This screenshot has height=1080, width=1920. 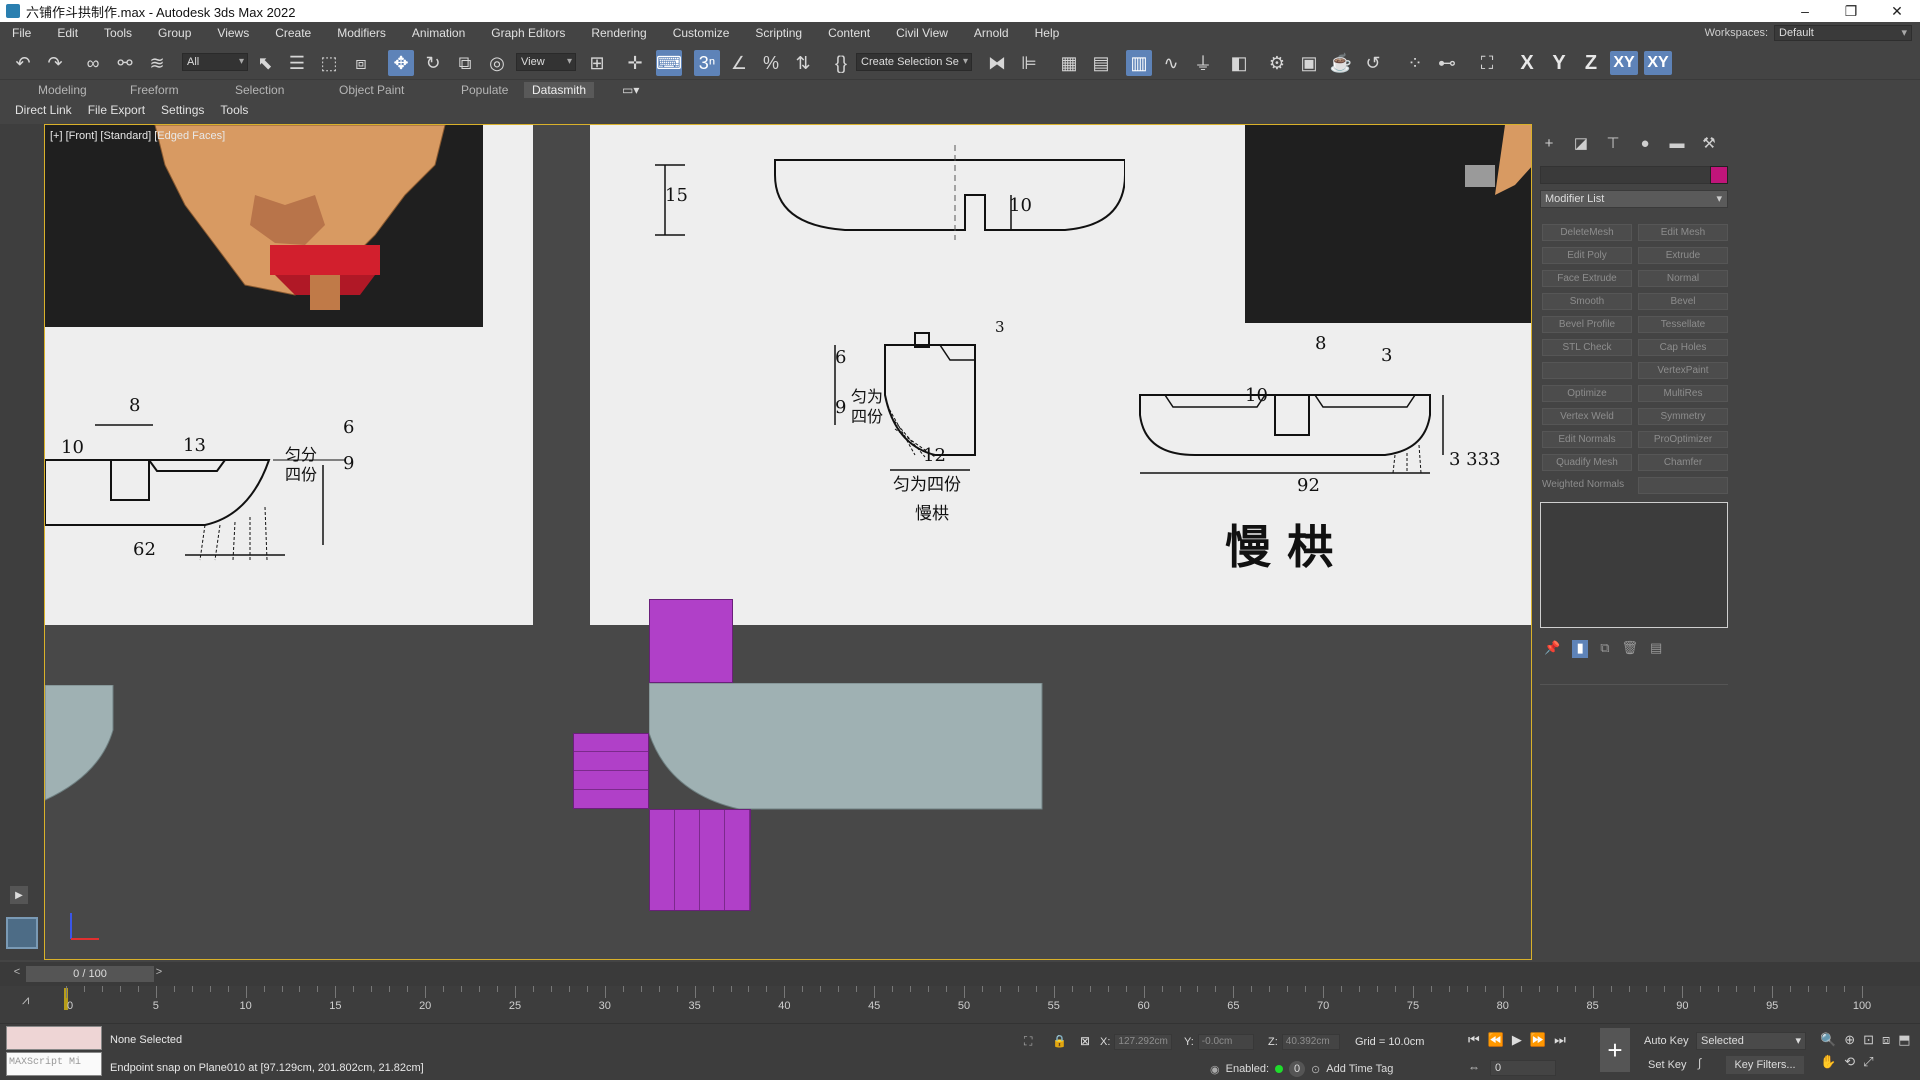 I want to click on go-to-start-icon: ⏮, so click(x=1474, y=1040).